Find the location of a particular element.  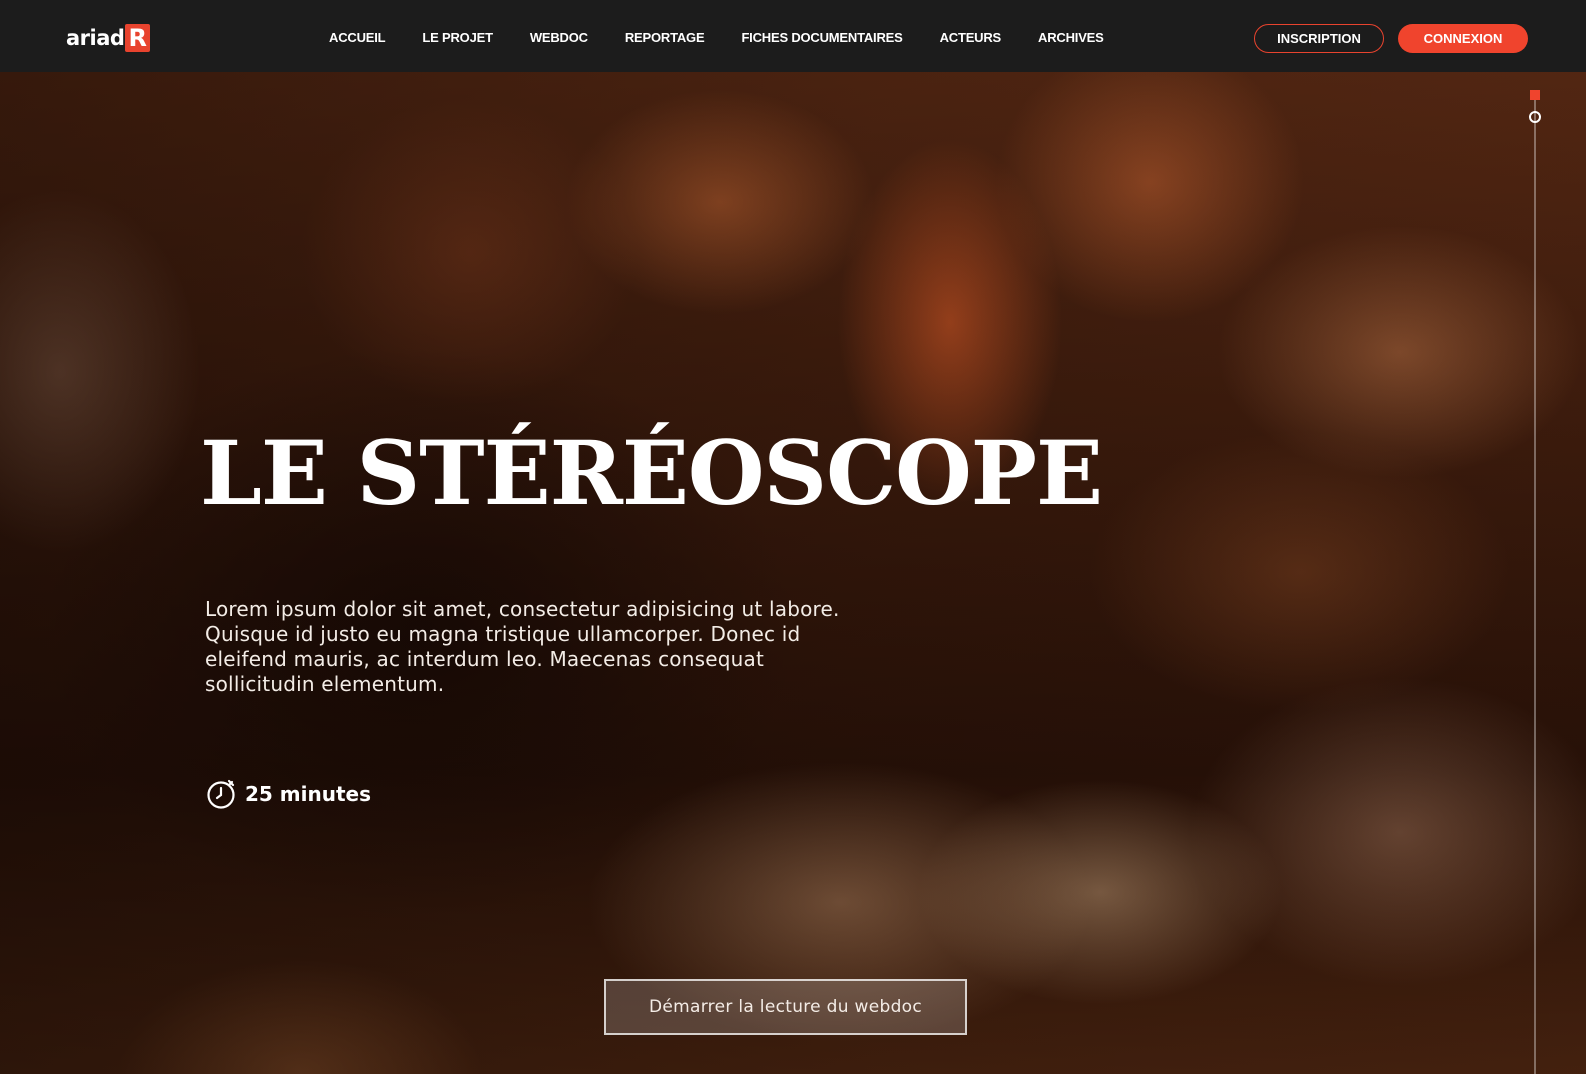

nav-item-accueil: ACCUEIL is located at coordinates (357, 37).